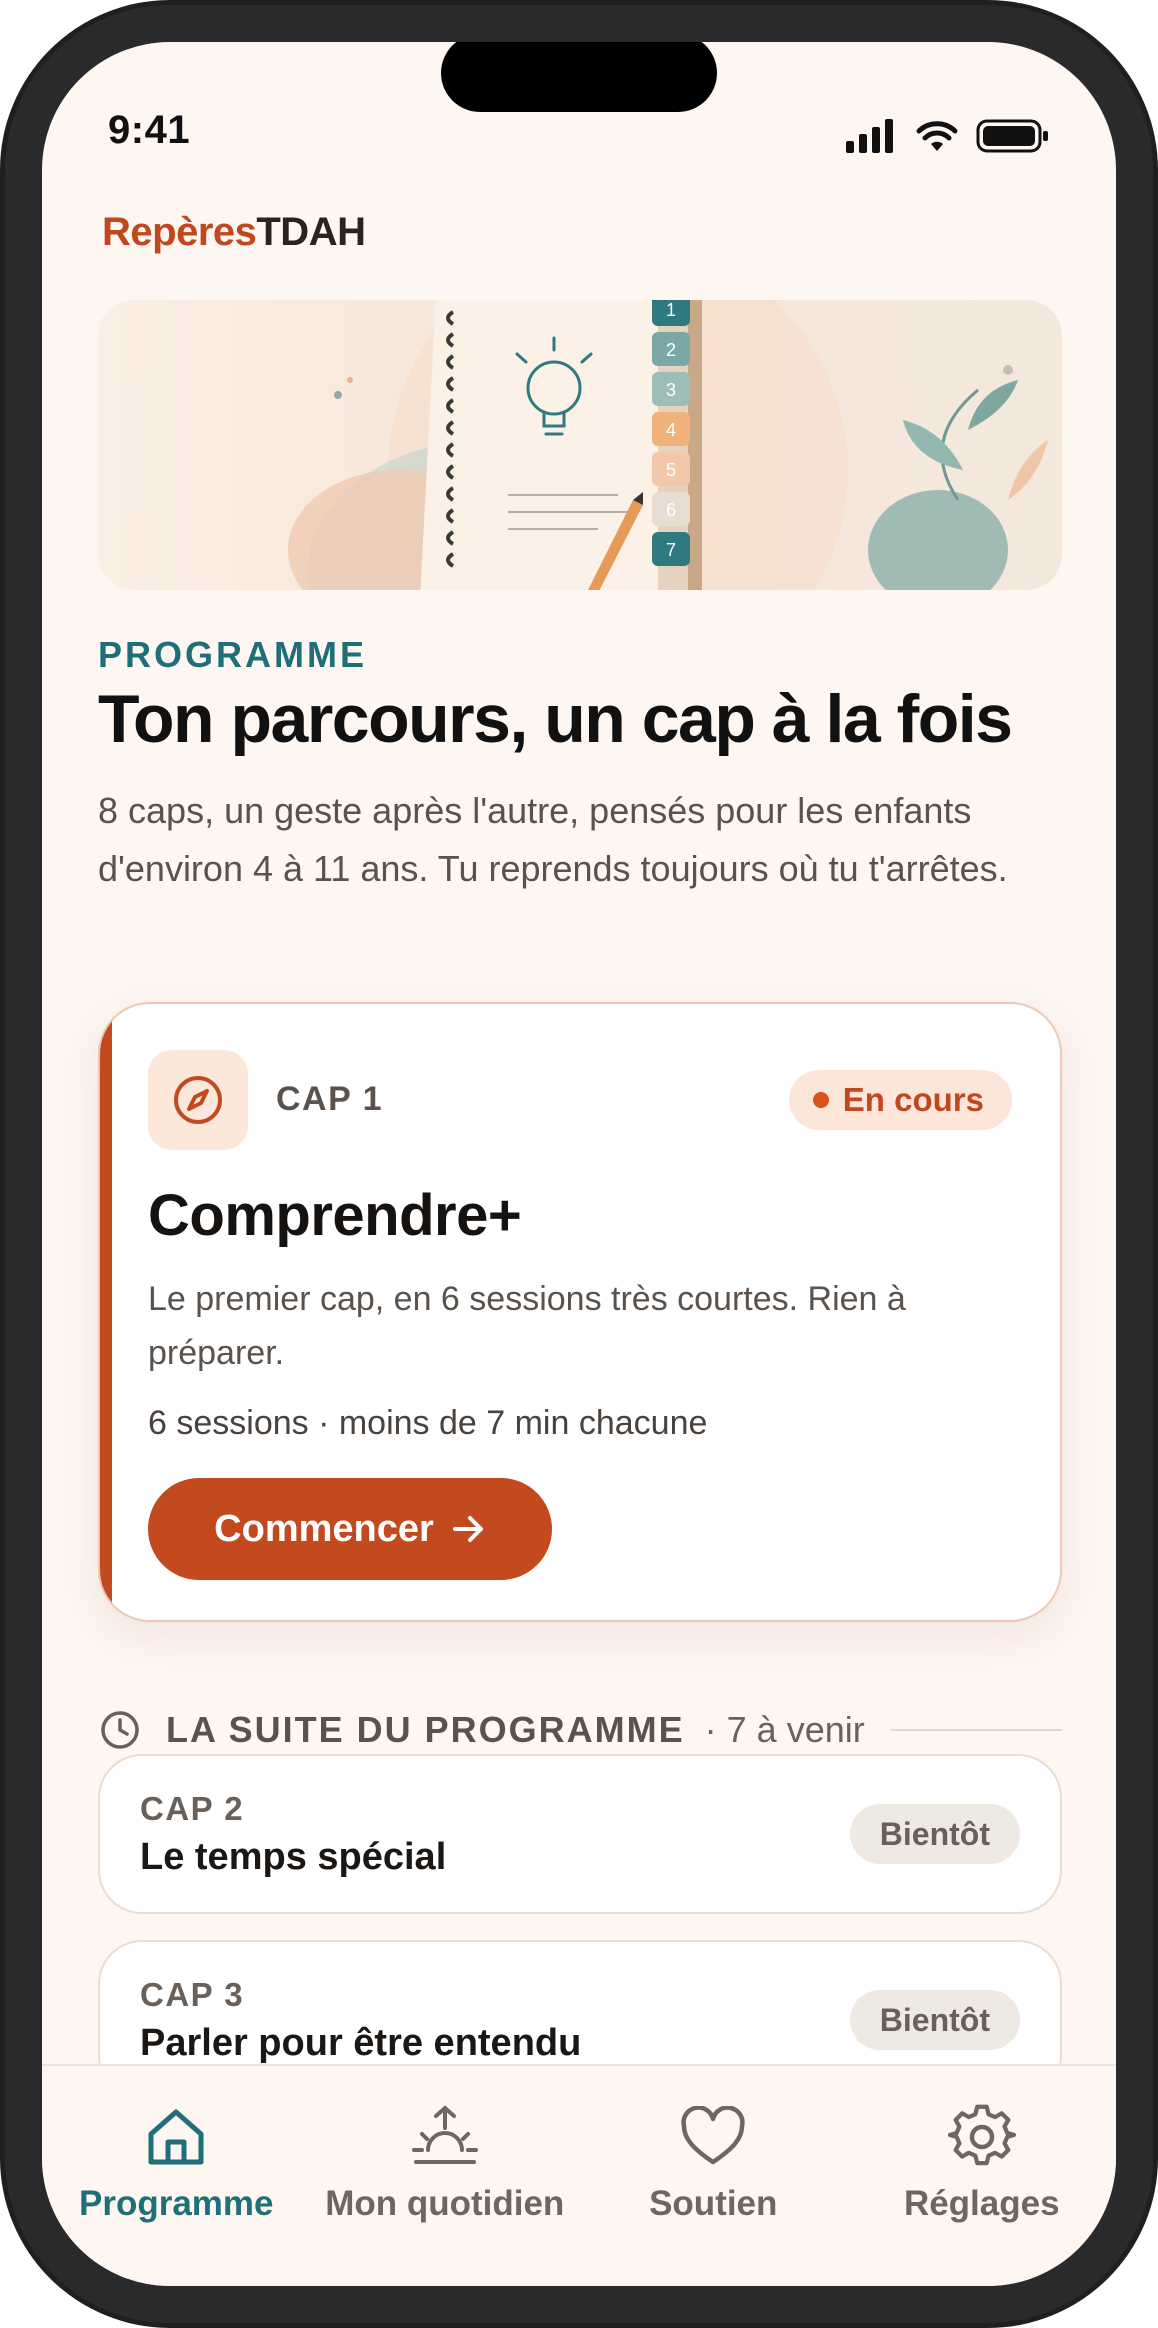 Image resolution: width=1158 pixels, height=2328 pixels. What do you see at coordinates (671, 390) in the screenshot?
I see `step-tab-number: 3` at bounding box center [671, 390].